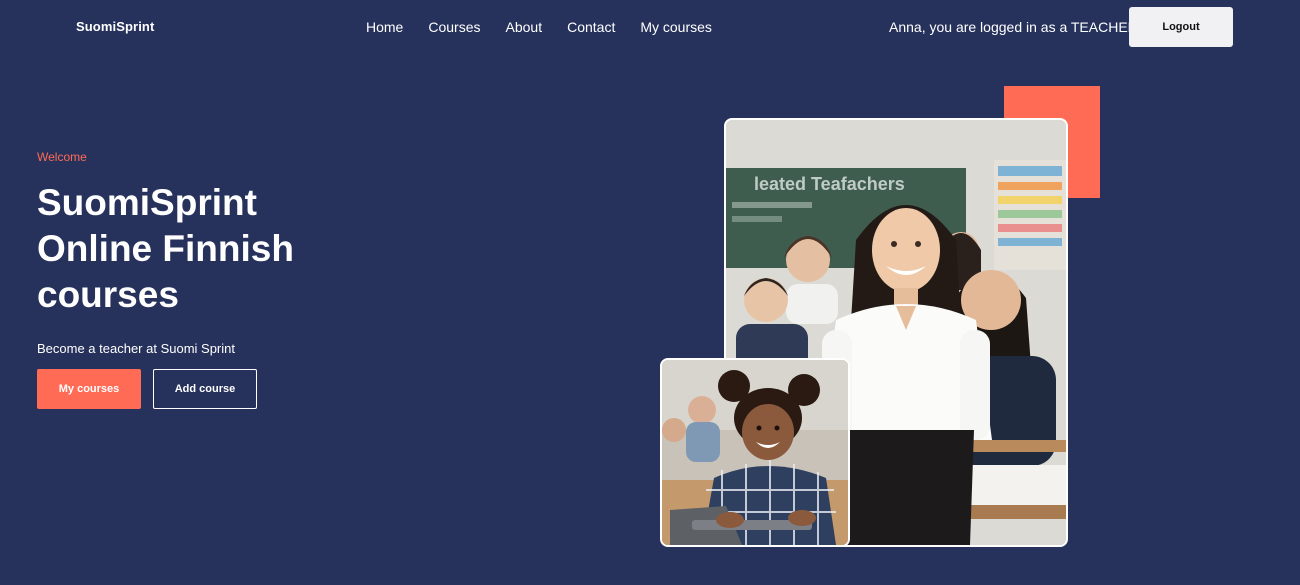 This screenshot has width=1300, height=585. I want to click on nav-contact: Contact, so click(591, 27).